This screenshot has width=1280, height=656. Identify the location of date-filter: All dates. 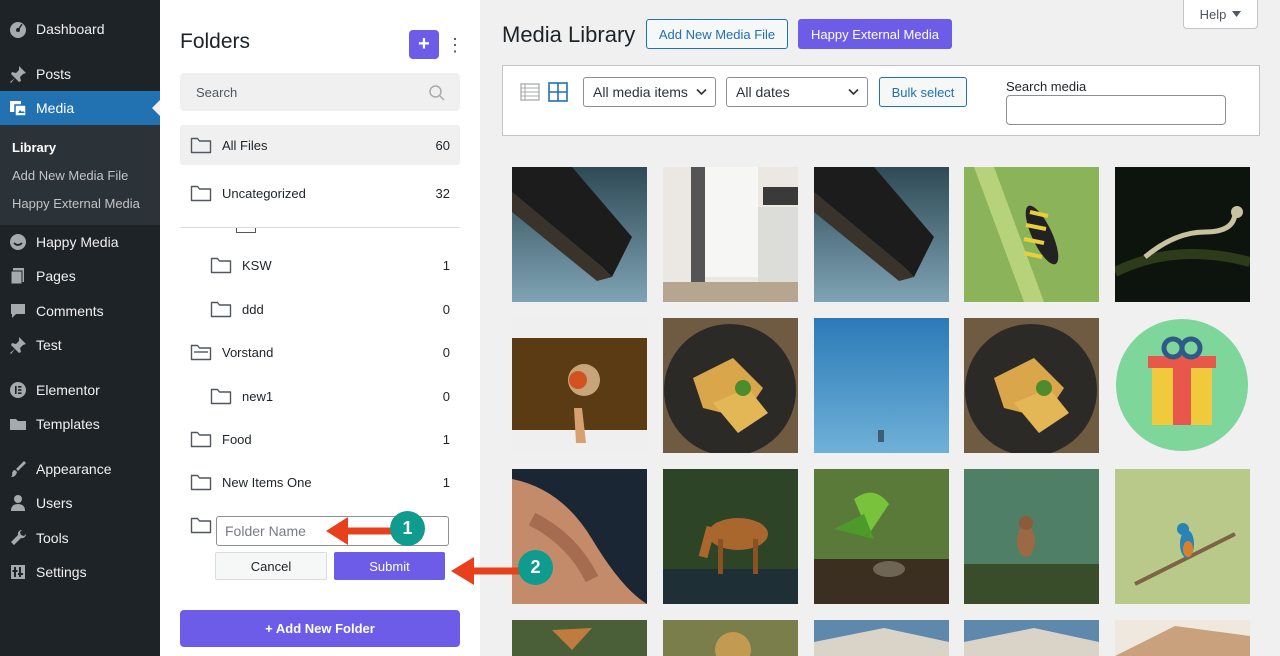
(797, 92).